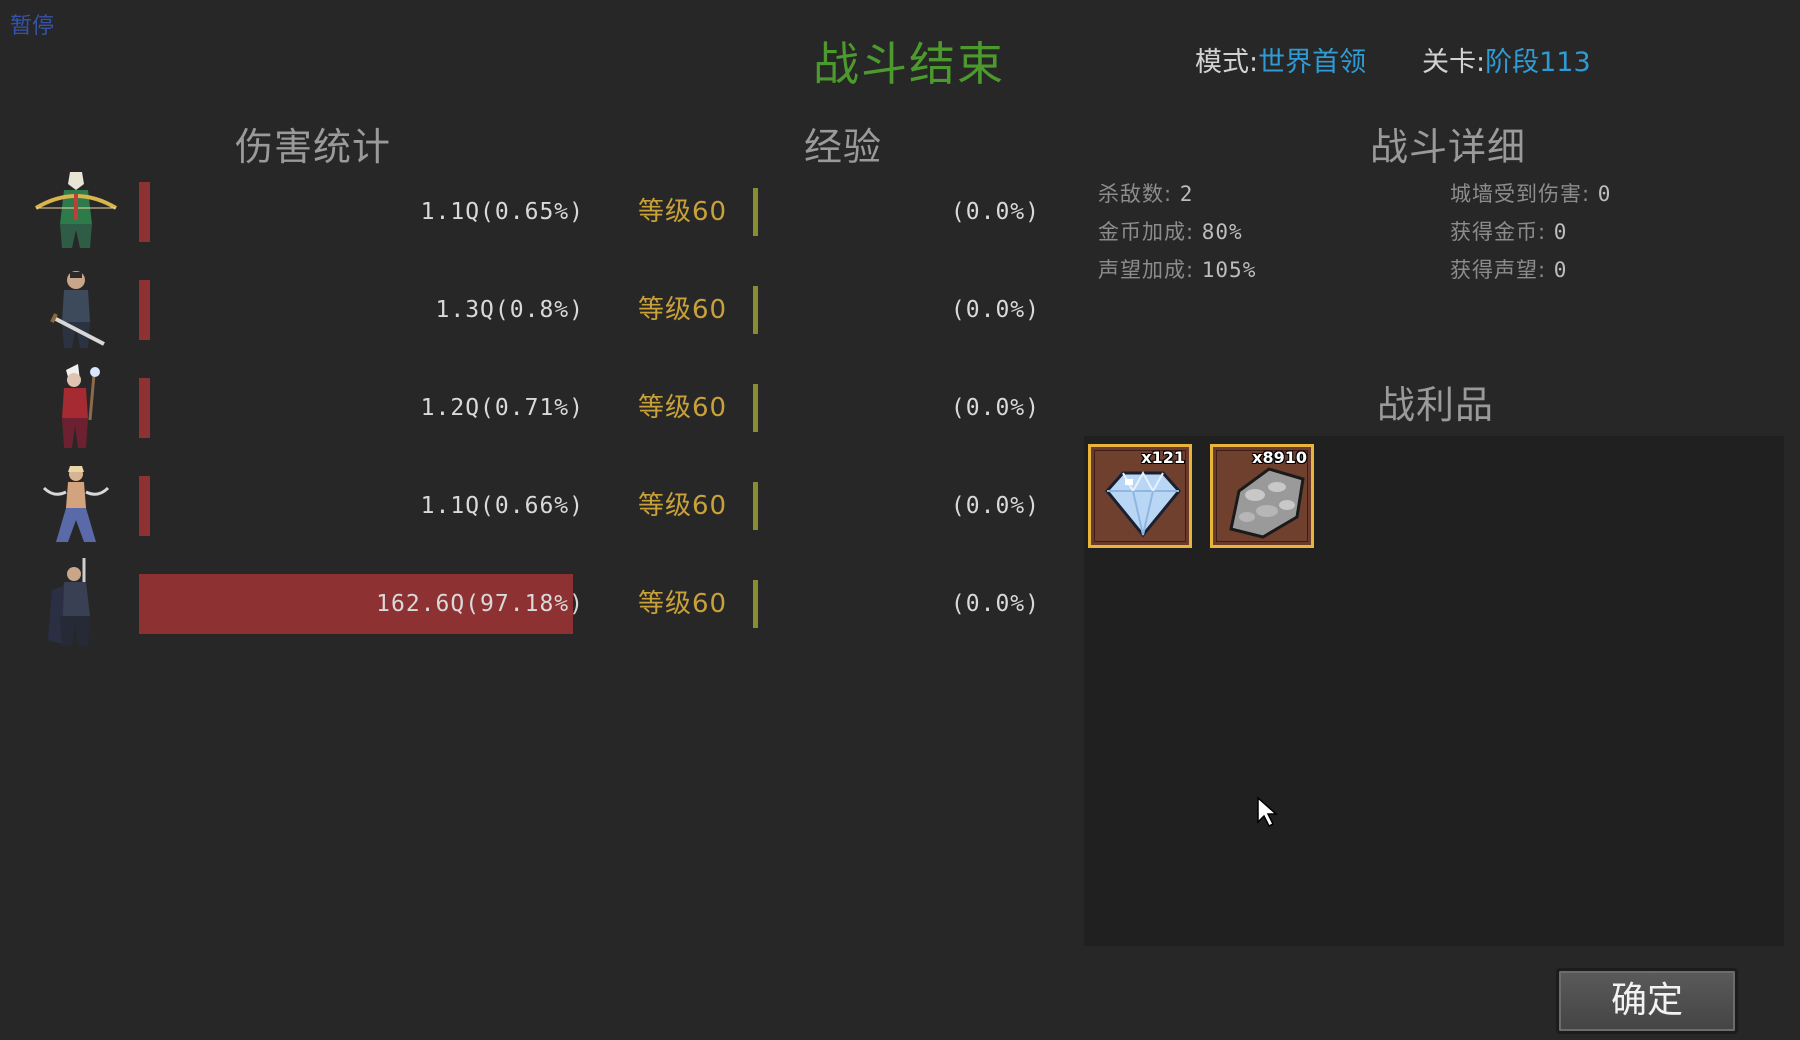 The image size is (1800, 1040). Describe the element at coordinates (502, 408) in the screenshot. I see `damage-value: 1.2Q(0.71%)` at that location.